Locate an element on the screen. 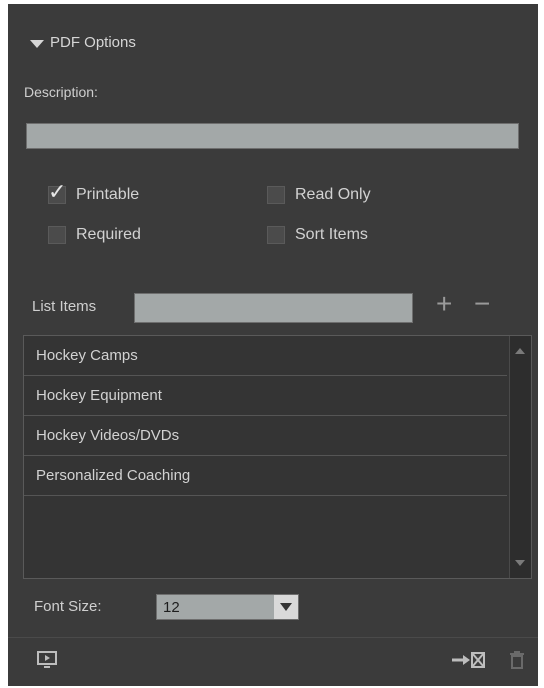 The image size is (544, 688). description-label: Description: is located at coordinates (61, 92).